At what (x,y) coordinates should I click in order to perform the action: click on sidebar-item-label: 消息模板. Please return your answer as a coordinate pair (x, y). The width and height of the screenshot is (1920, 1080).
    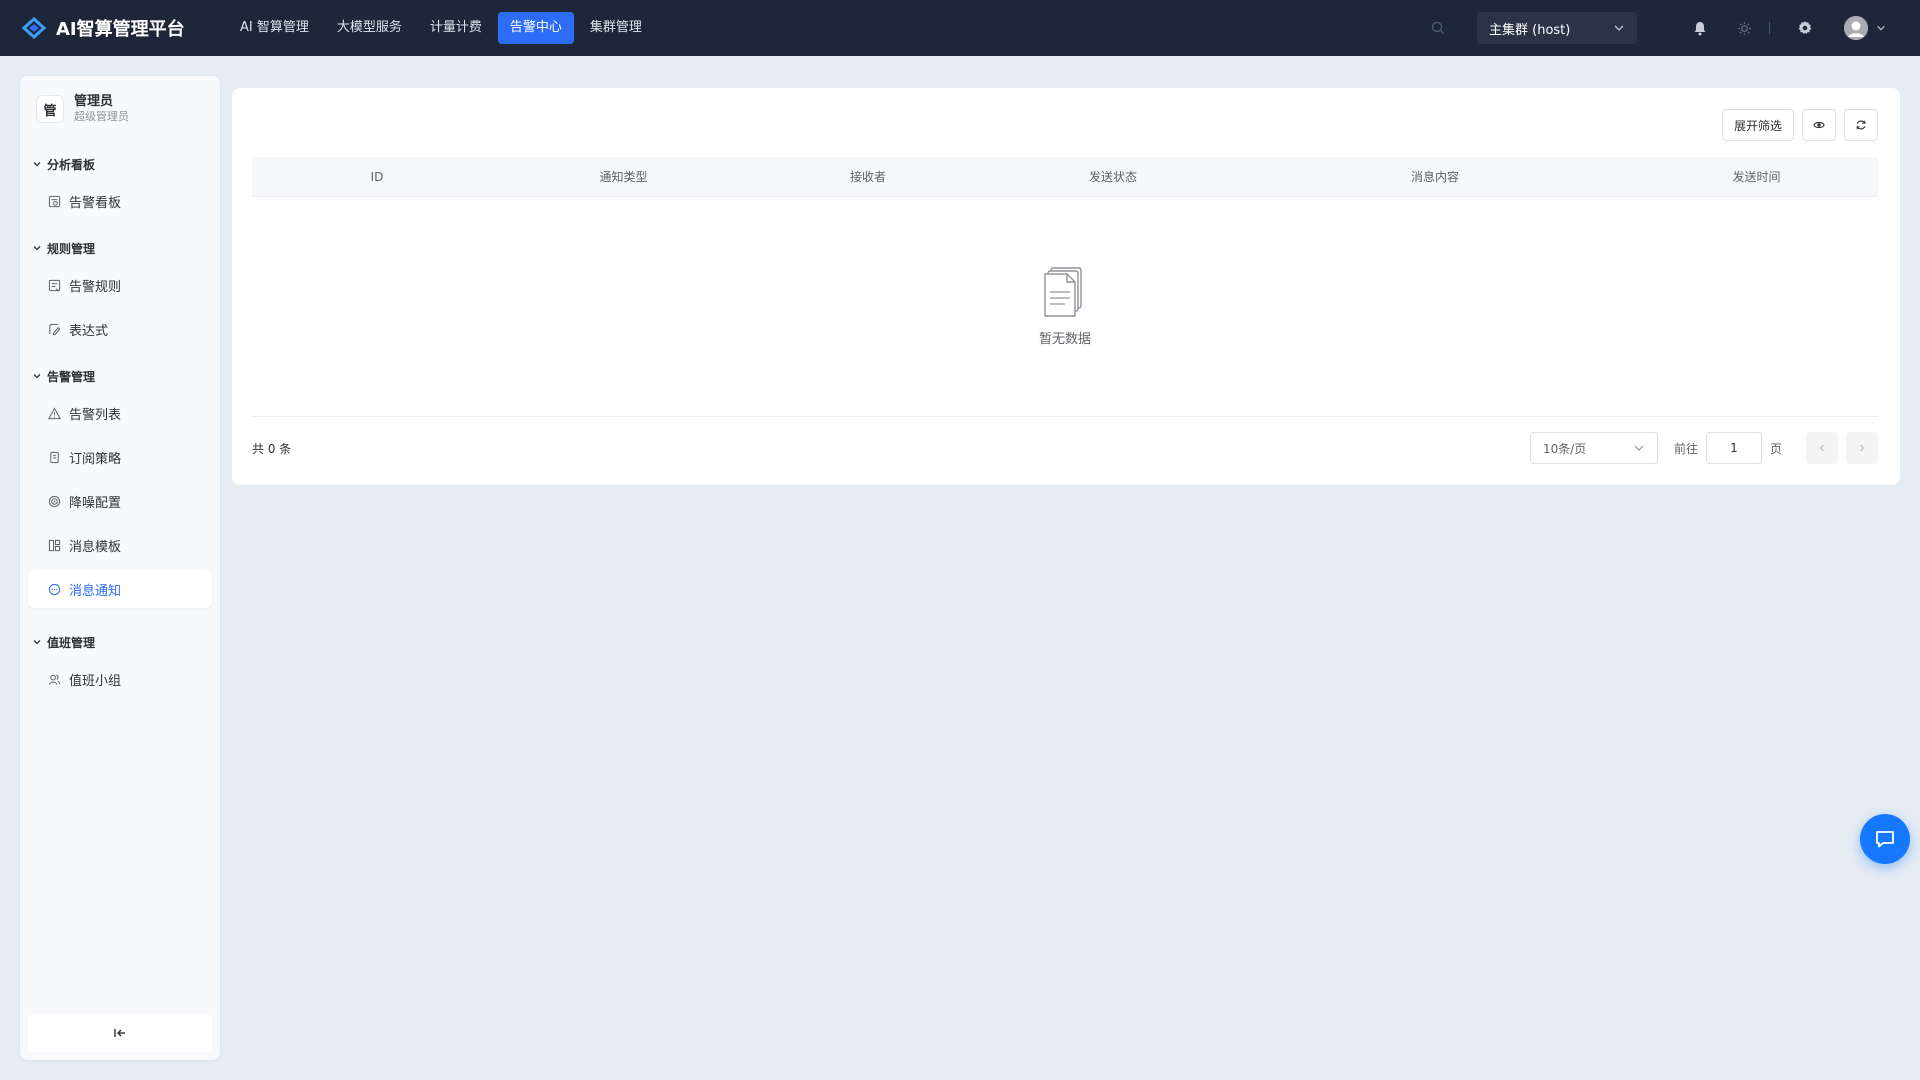
    Looking at the image, I should click on (95, 547).